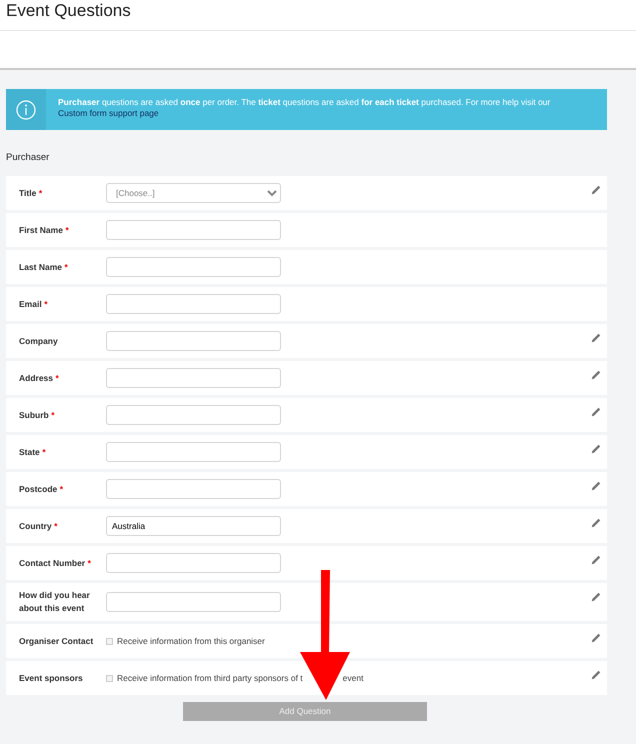 The width and height of the screenshot is (636, 744). Describe the element at coordinates (51, 677) in the screenshot. I see `question-label: Event sponsors` at that location.